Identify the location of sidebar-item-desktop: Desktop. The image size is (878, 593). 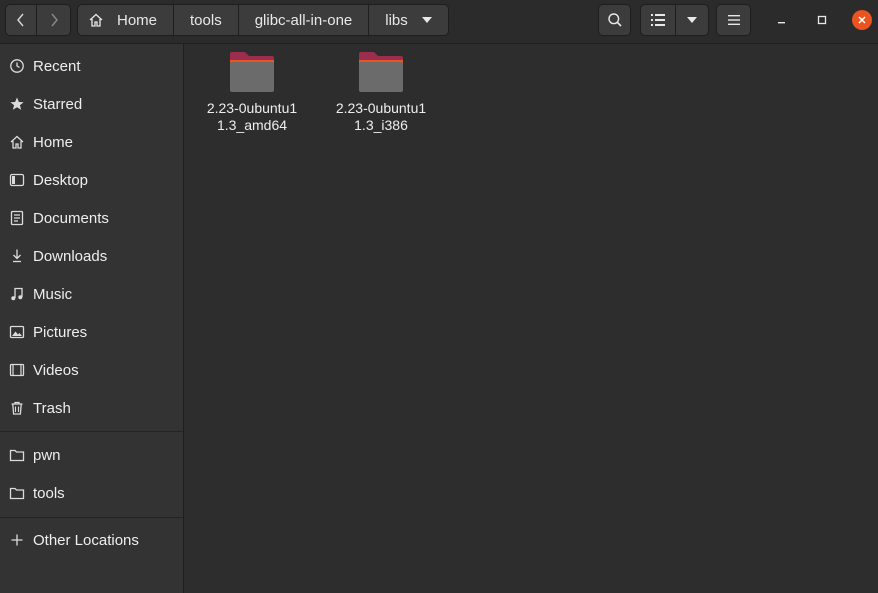
(91, 180).